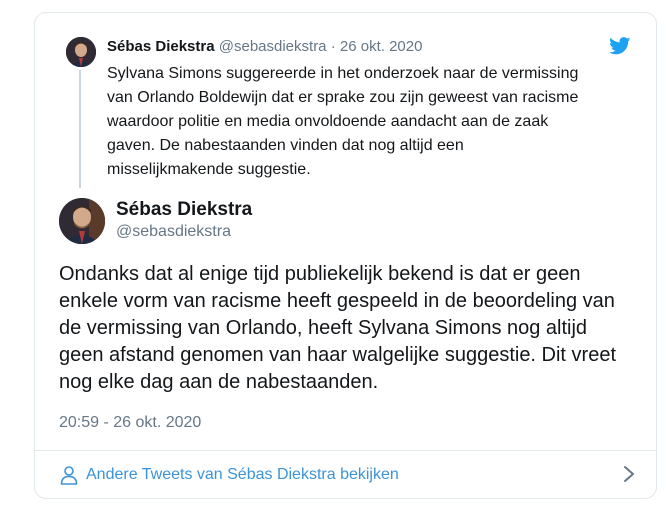  I want to click on reply-author-name: Sébas Diekstra, so click(161, 46).